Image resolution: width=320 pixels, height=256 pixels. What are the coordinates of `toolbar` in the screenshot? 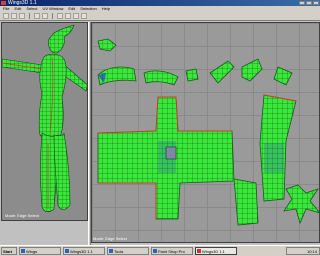 It's located at (160, 16).